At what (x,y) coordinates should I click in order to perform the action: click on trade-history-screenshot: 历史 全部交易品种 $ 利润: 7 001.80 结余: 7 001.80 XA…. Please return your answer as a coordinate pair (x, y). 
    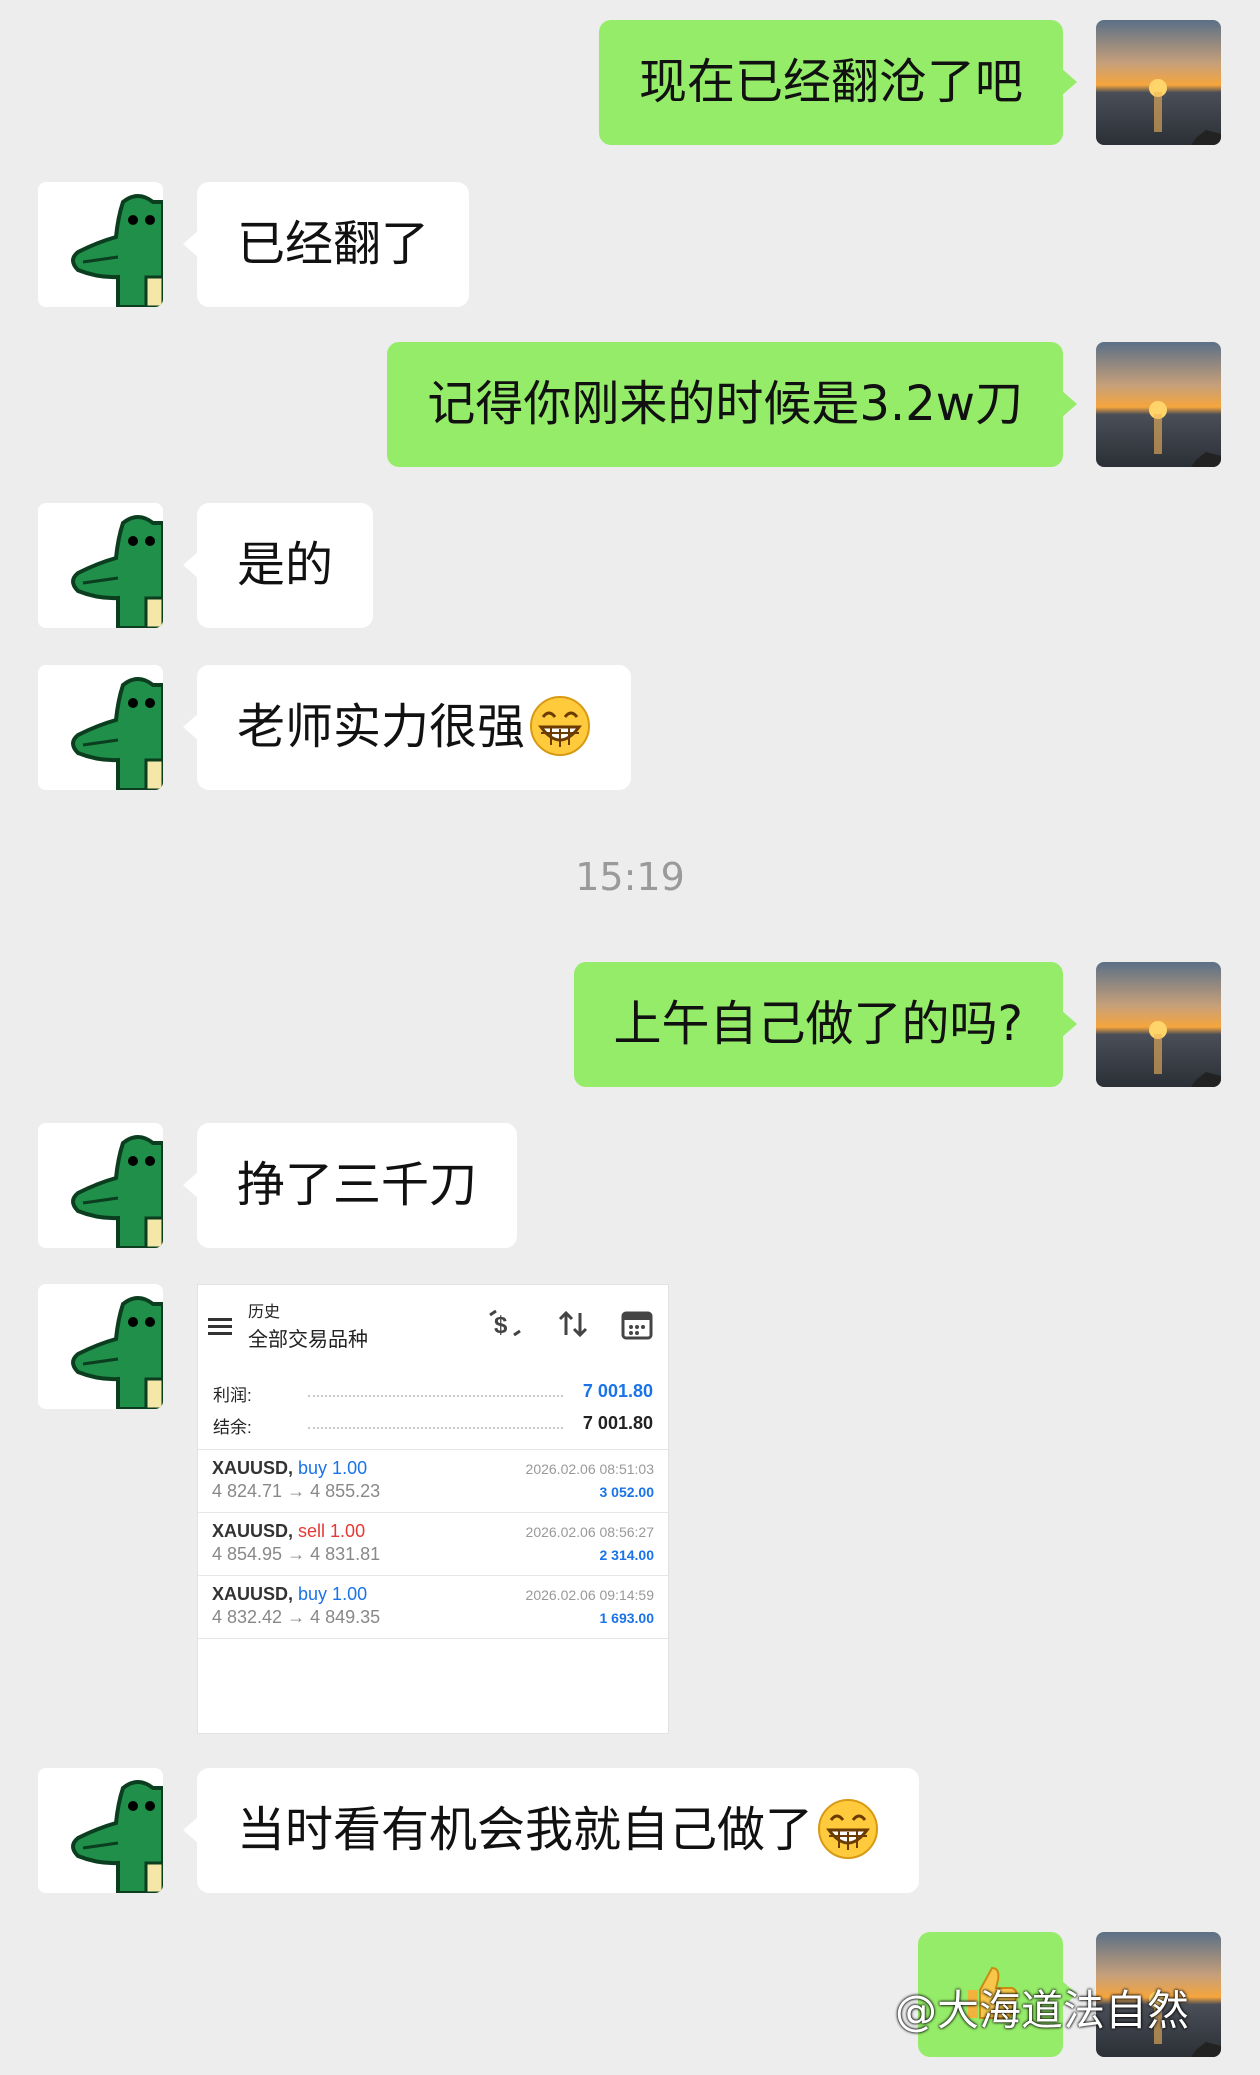
    Looking at the image, I should click on (433, 1509).